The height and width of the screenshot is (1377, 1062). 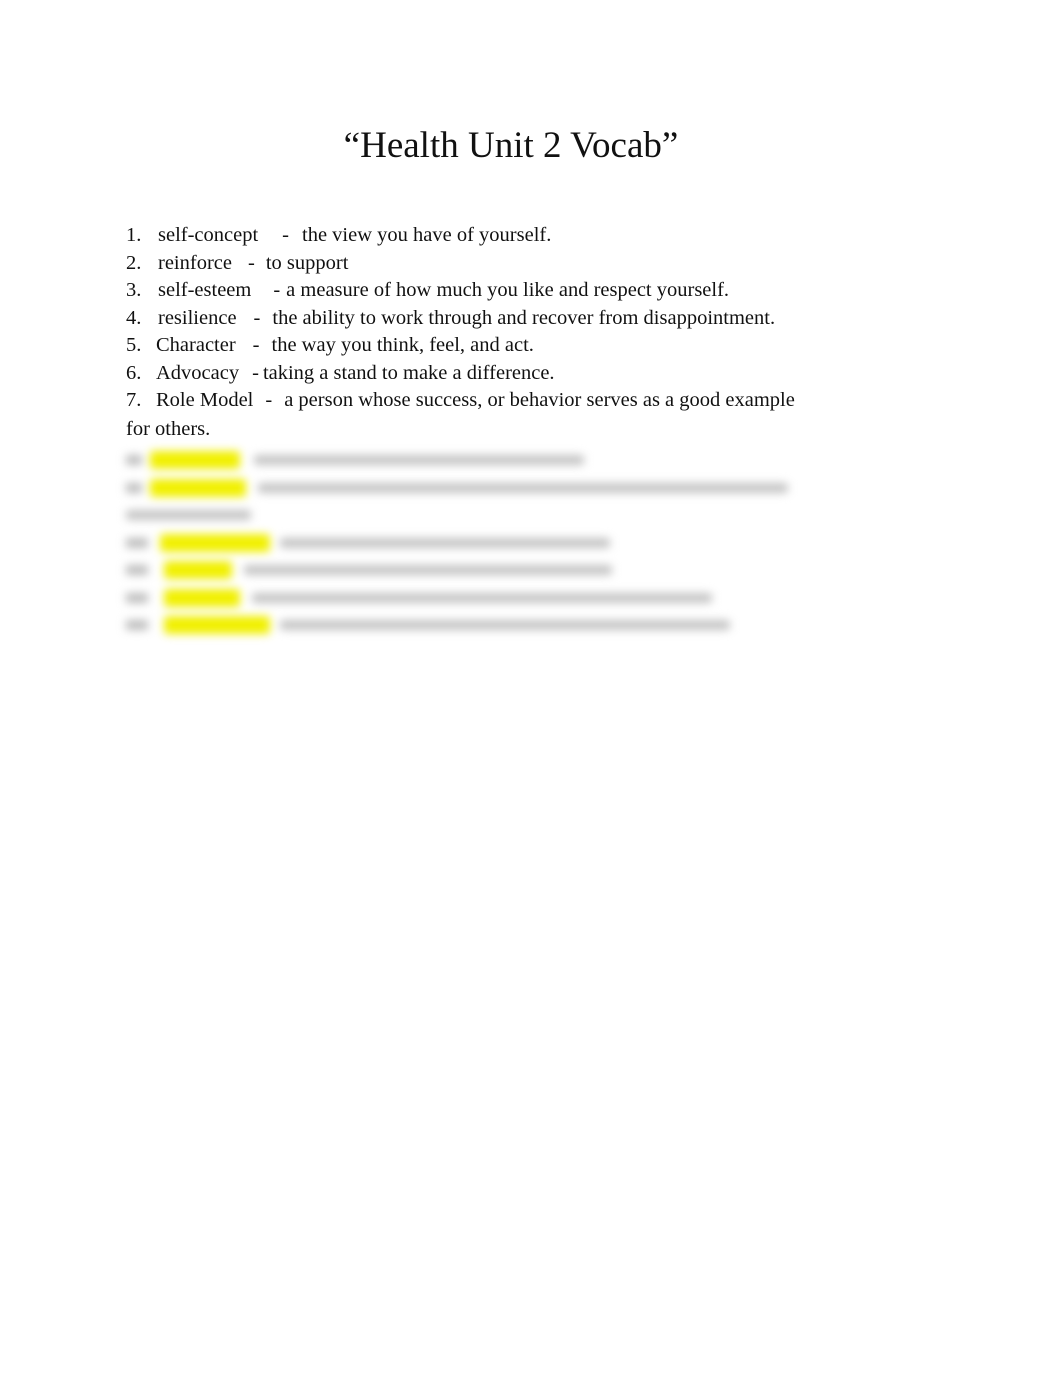 I want to click on item-number: 2., so click(x=134, y=262).